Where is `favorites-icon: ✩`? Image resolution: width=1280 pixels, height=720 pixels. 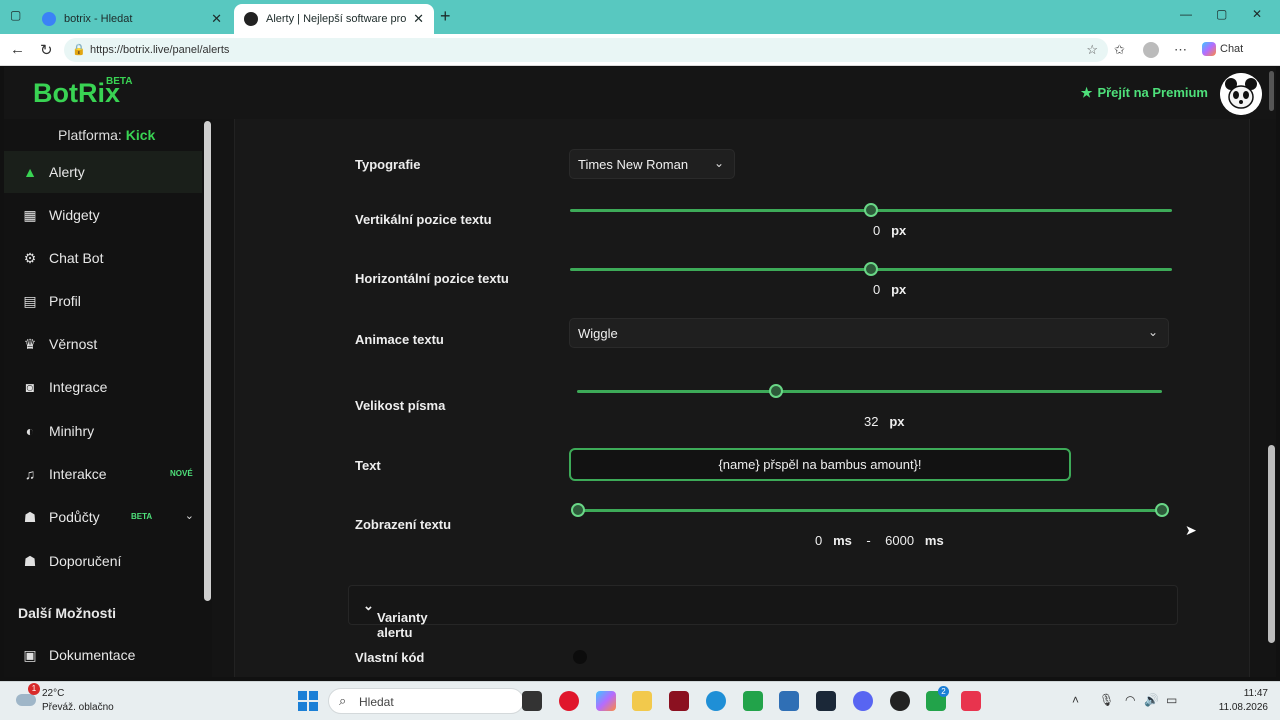 favorites-icon: ✩ is located at coordinates (1119, 50).